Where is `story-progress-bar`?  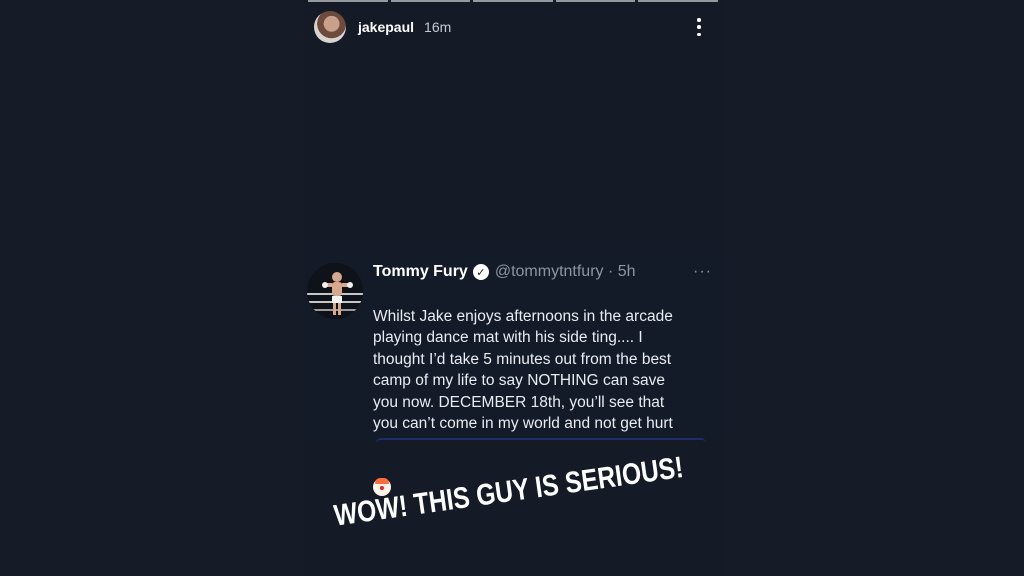 story-progress-bar is located at coordinates (513, 1).